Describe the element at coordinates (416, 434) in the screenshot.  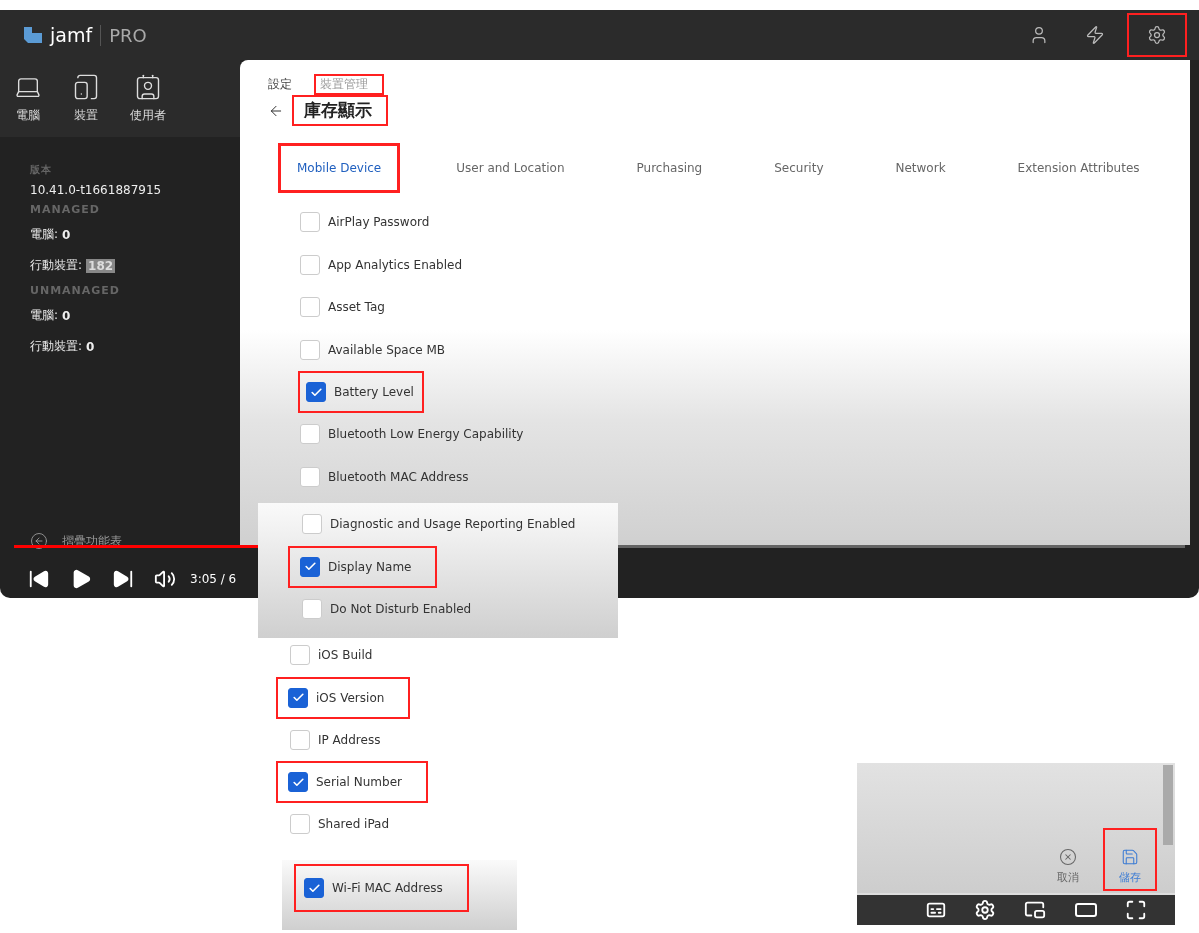
I see `checkbox-option: Bluetooth Low Energy Capability` at that location.